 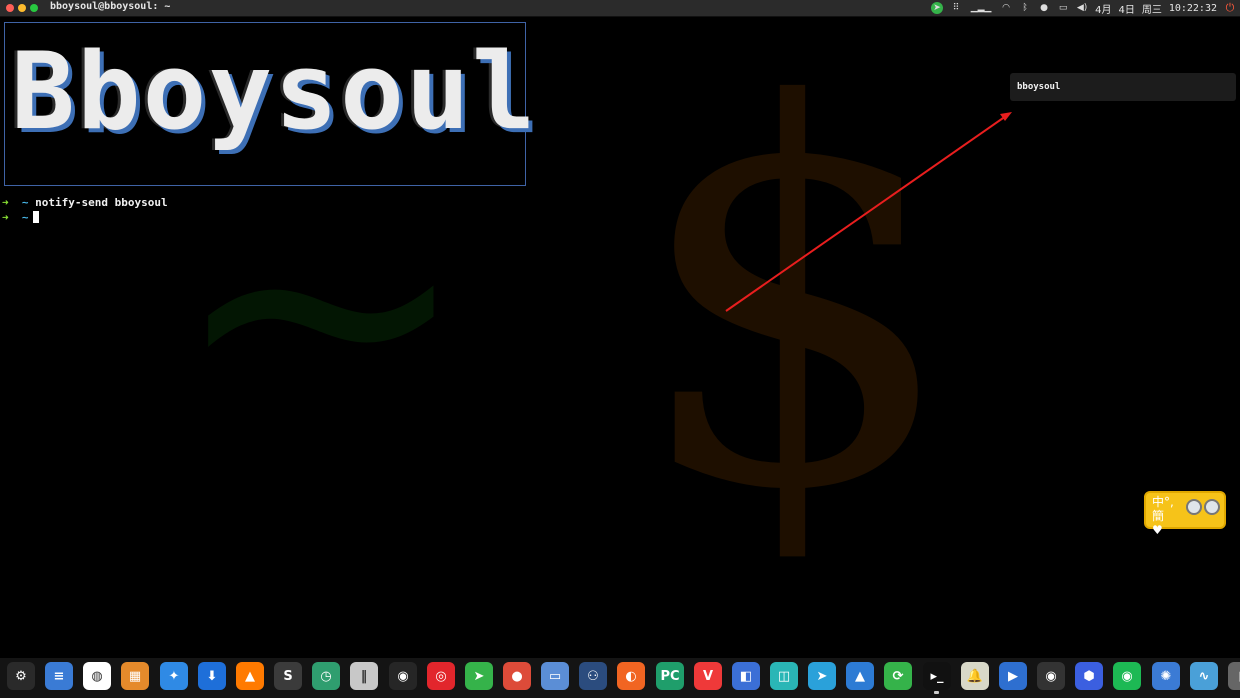 I want to click on ime-status-widget: 中°,簡♥, so click(x=1185, y=514).